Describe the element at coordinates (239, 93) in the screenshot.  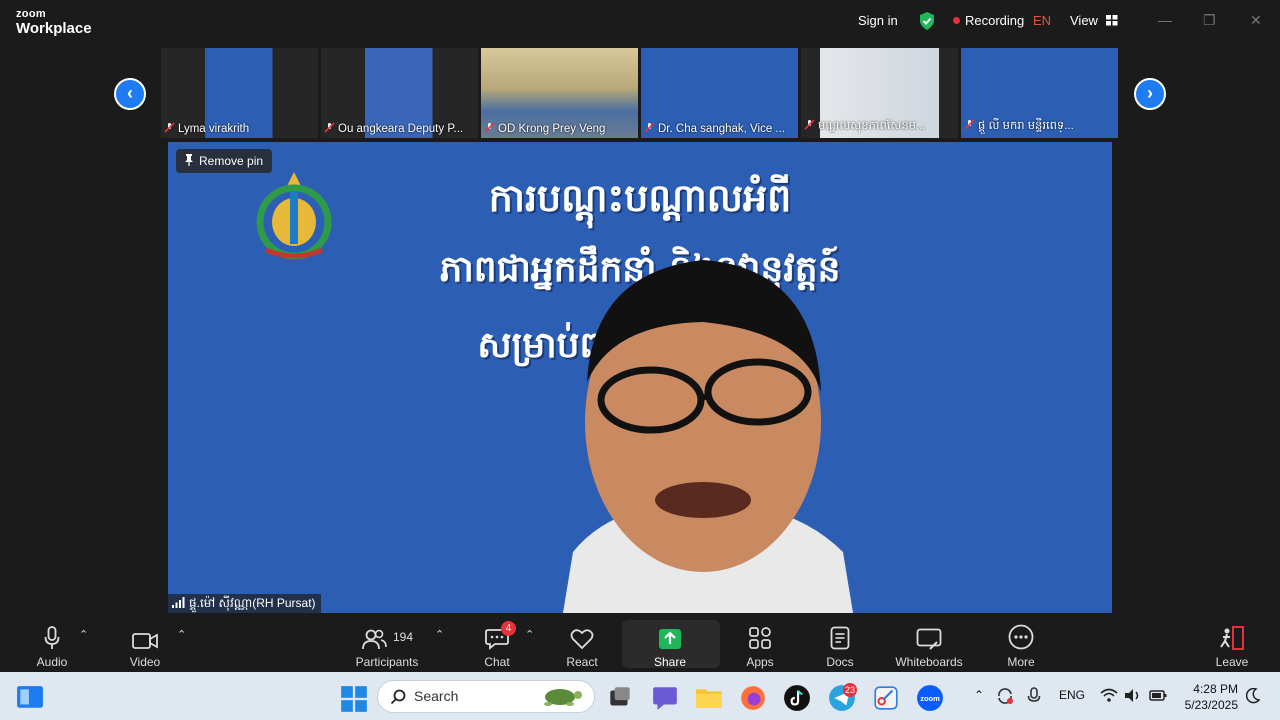
I see `participant-tile-1: Lyma virakrith` at that location.